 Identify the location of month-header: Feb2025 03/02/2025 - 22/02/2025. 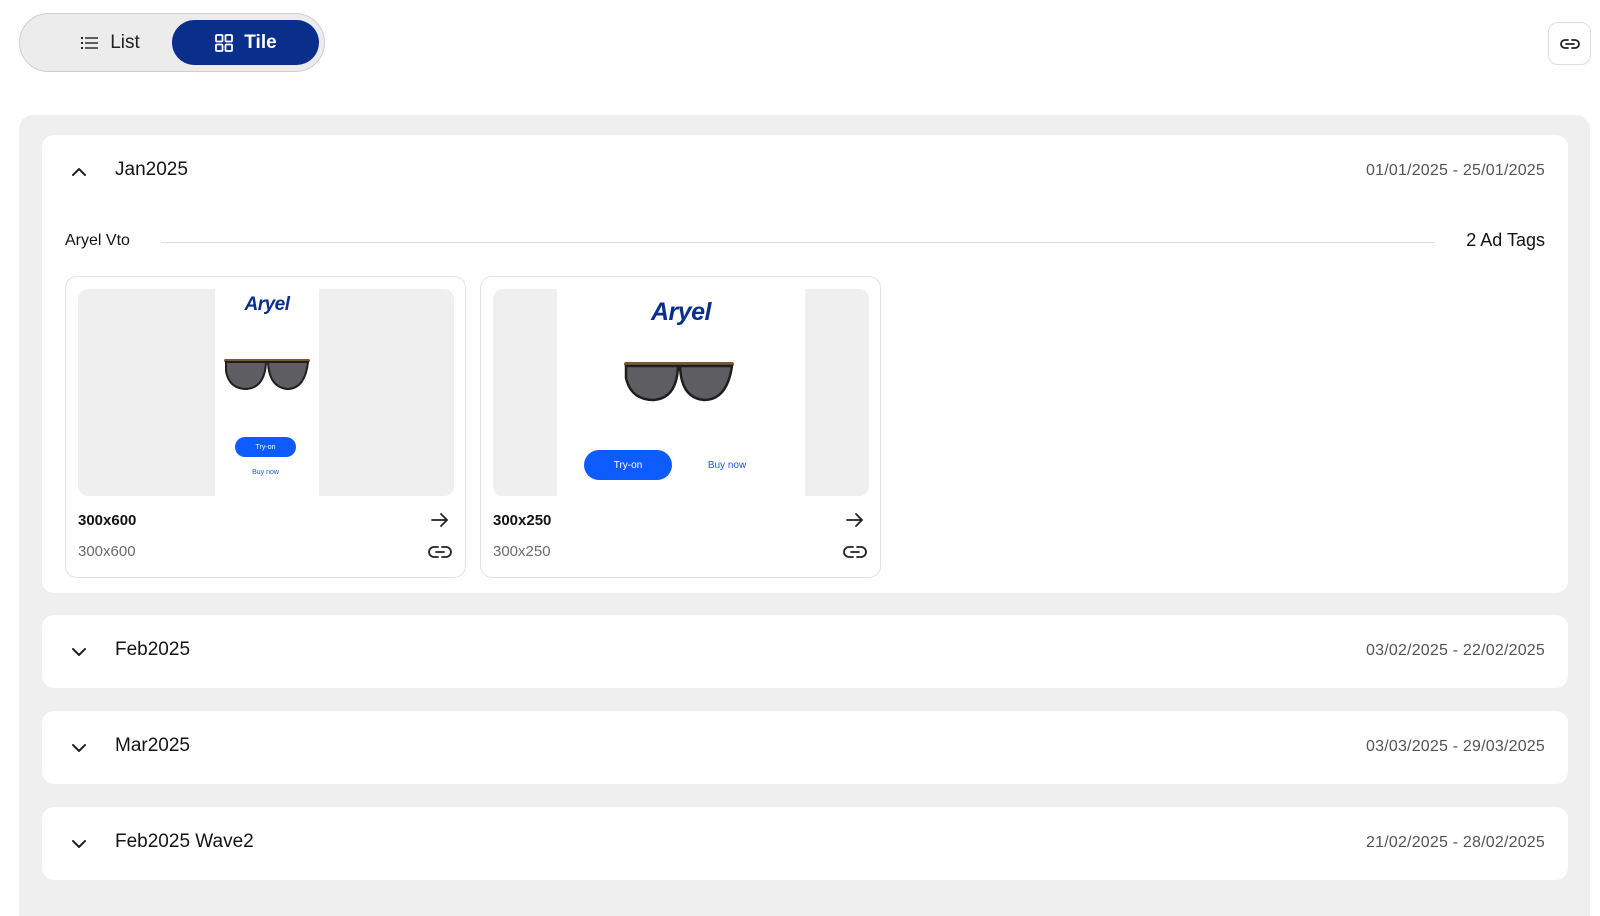
(805, 651).